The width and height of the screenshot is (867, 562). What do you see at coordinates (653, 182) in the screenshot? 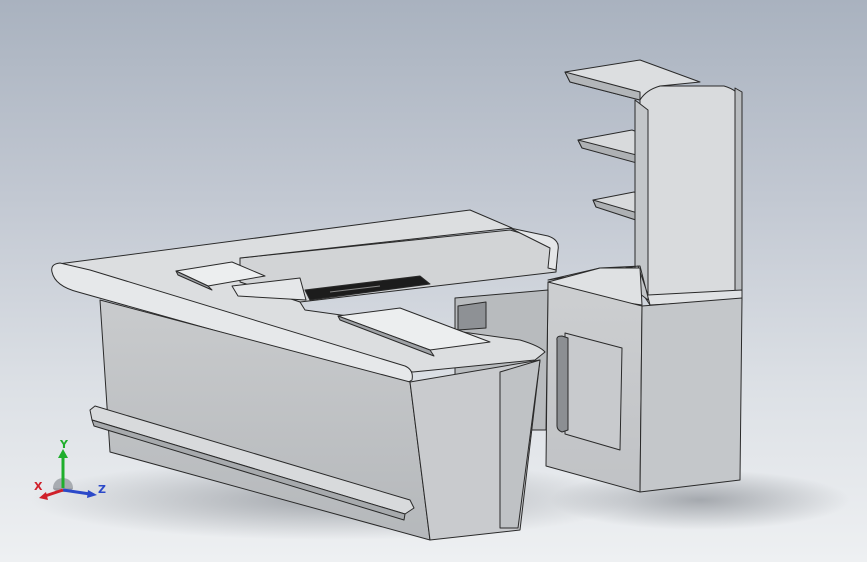
I see `shelf-tower` at bounding box center [653, 182].